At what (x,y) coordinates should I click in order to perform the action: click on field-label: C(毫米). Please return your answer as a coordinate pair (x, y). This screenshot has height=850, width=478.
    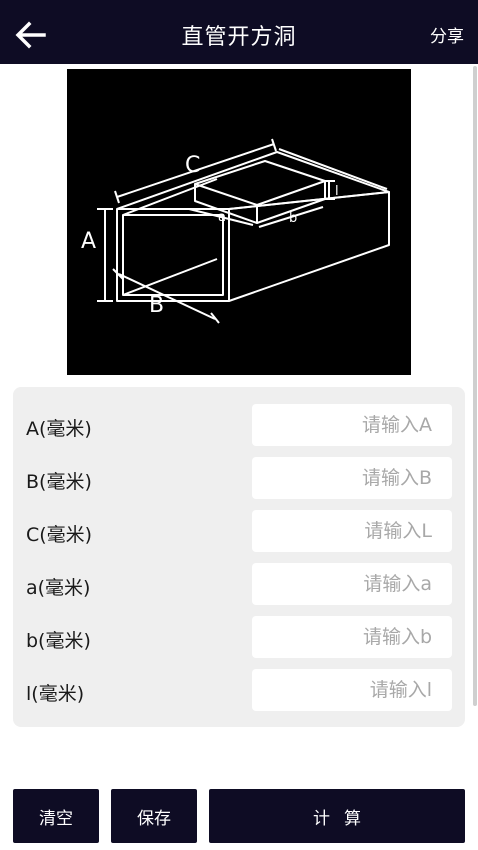
    Looking at the image, I should click on (59, 535).